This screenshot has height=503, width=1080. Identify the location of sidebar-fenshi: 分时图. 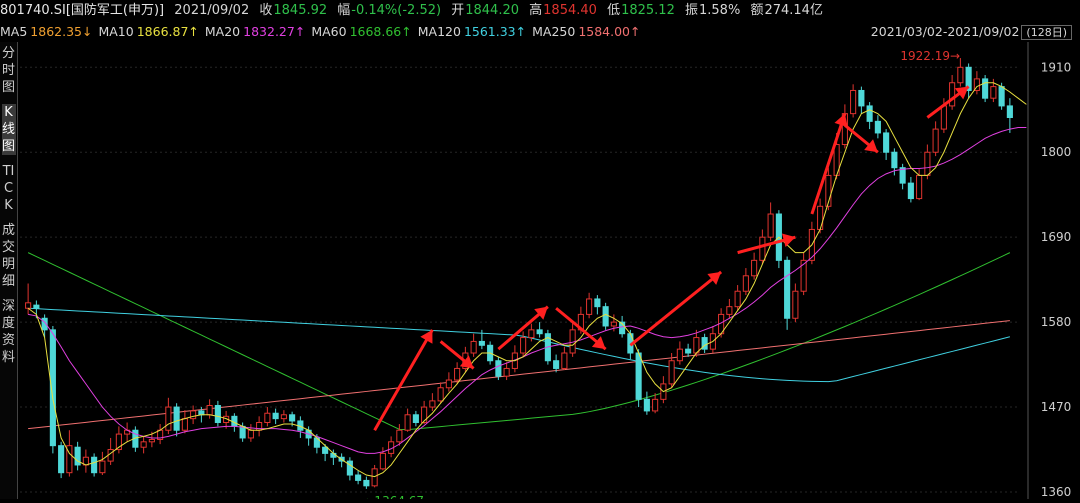
(9, 70).